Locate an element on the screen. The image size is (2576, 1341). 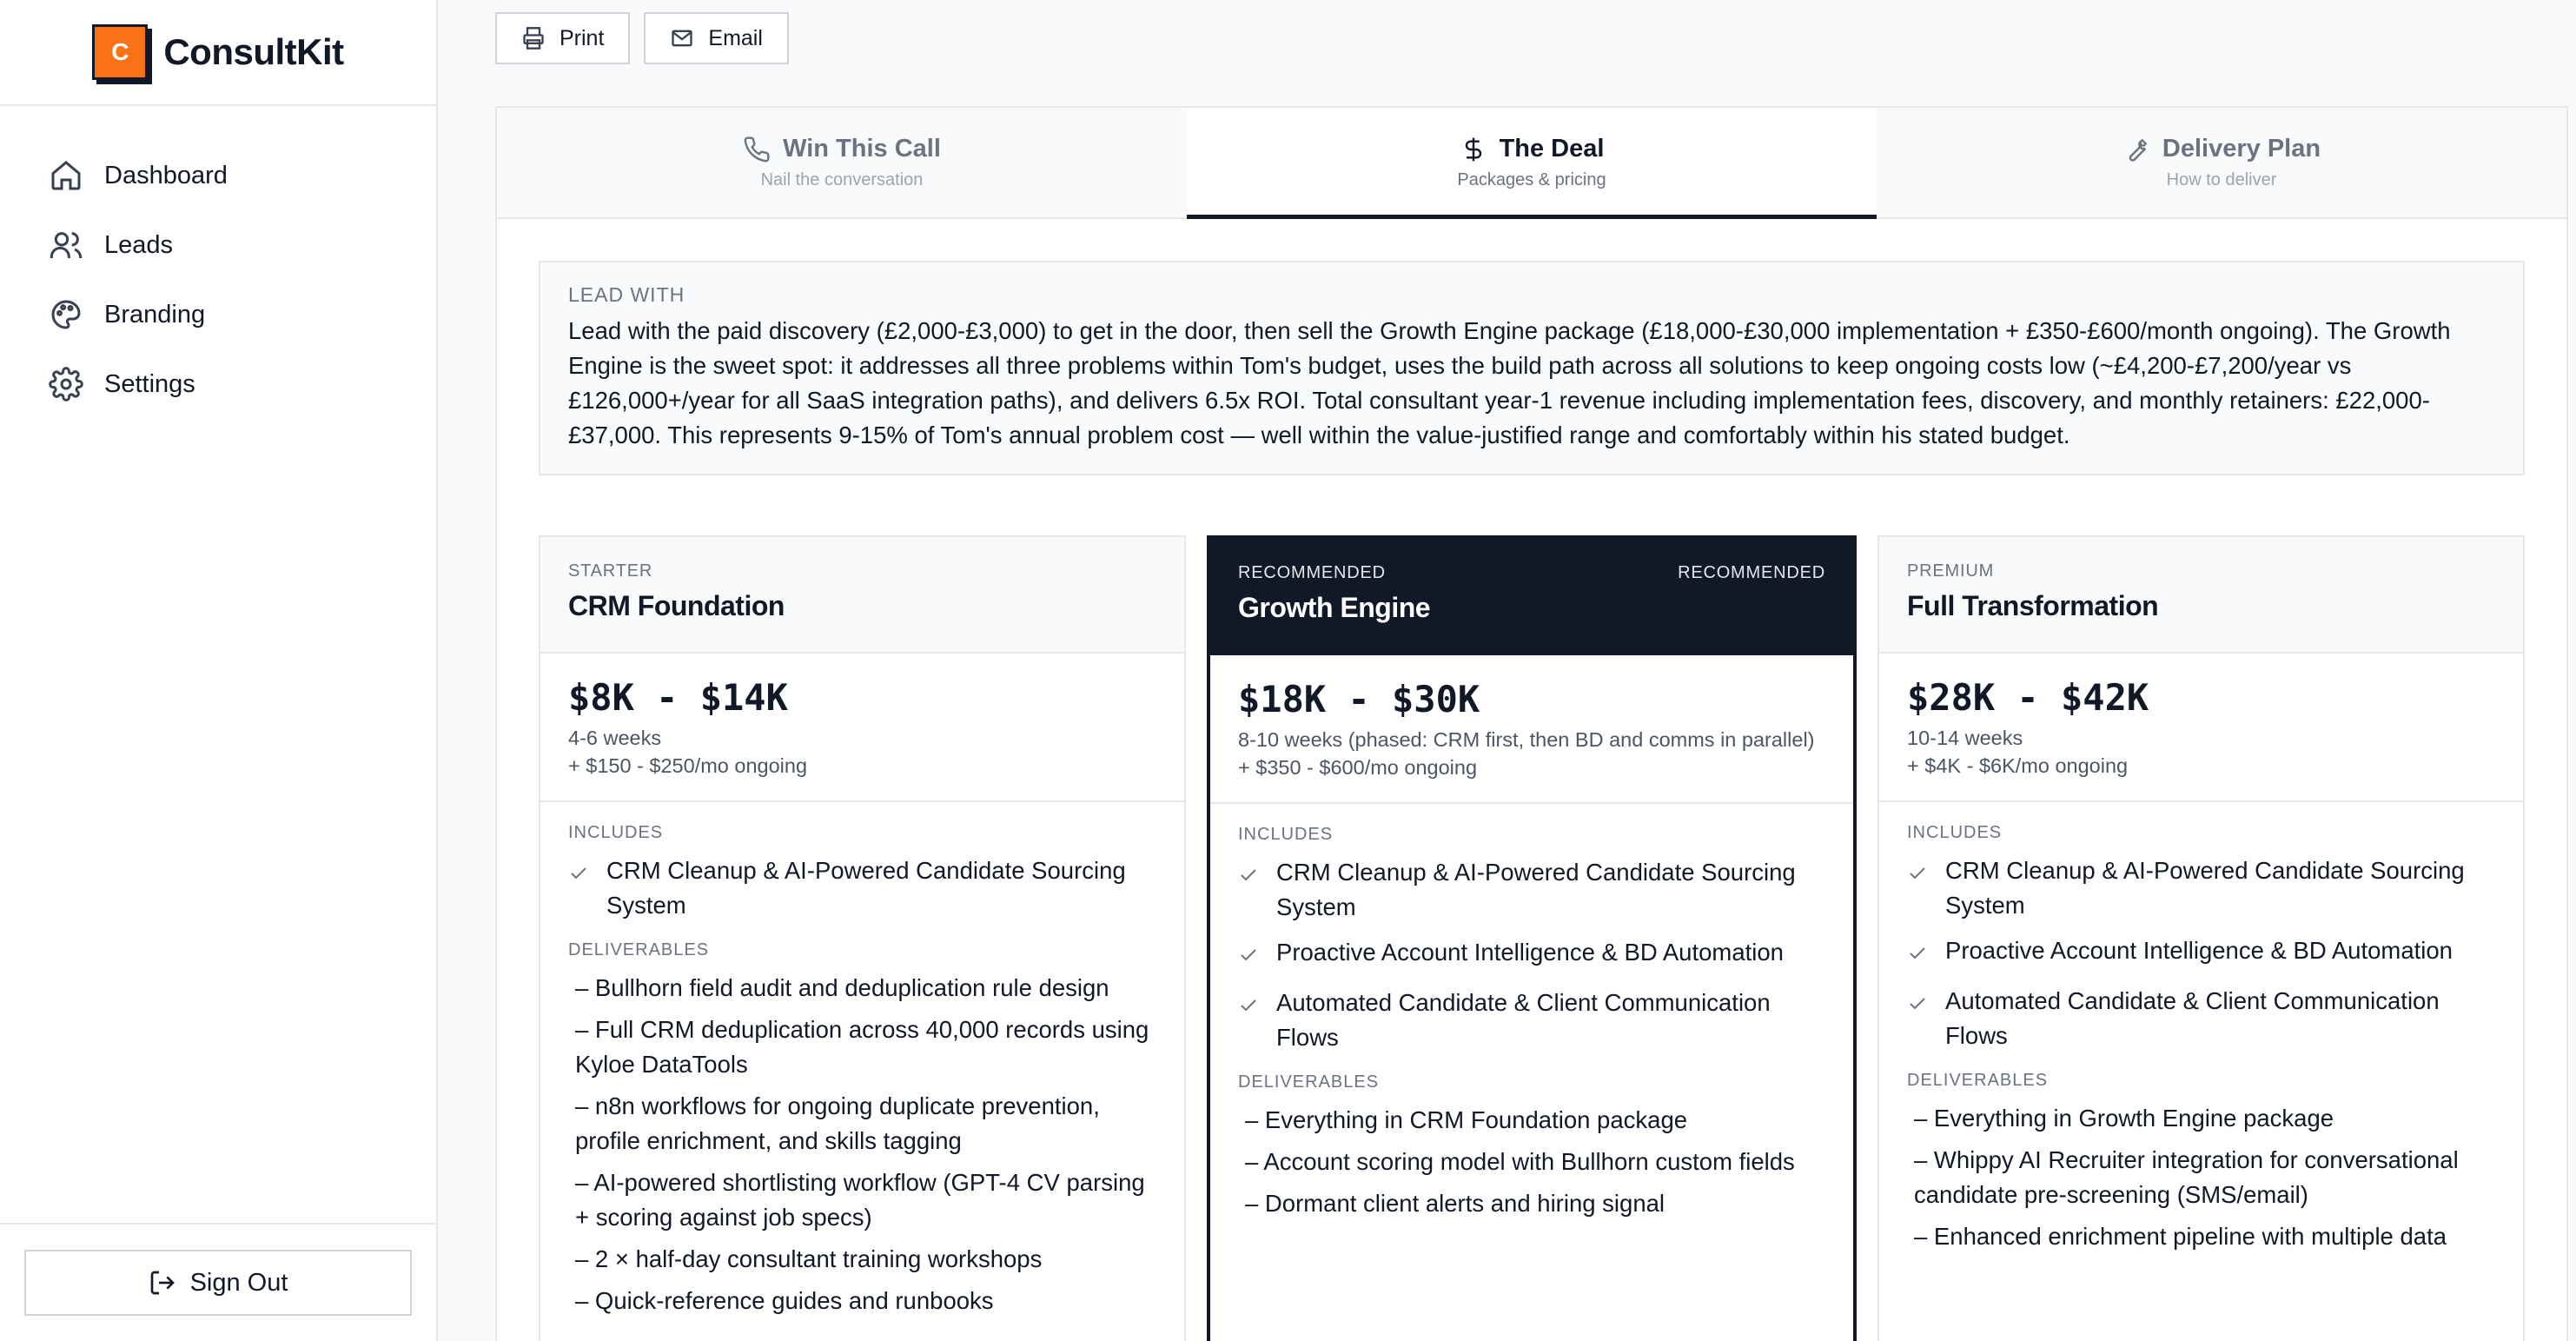
package-timeline: 10-14 weeks is located at coordinates (1965, 738).